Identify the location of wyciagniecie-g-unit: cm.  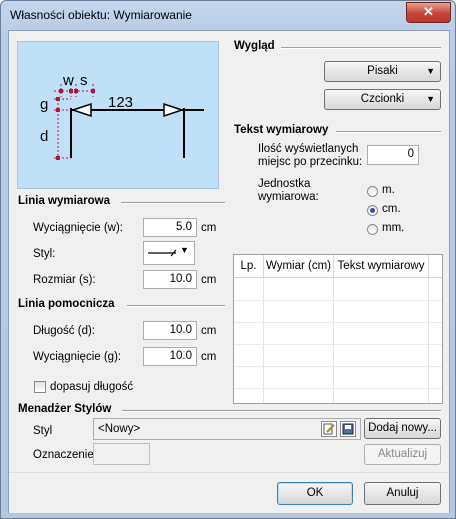
(209, 357).